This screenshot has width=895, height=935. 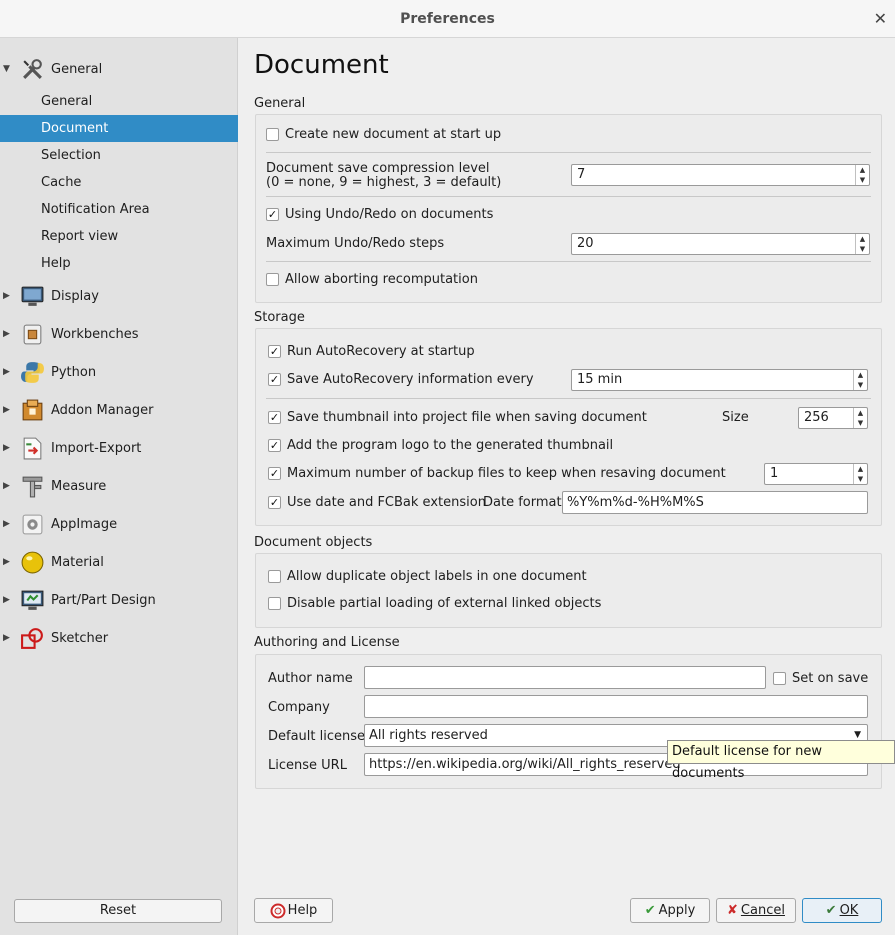 I want to click on section-title-authoring: Authoring and License, so click(x=327, y=642).